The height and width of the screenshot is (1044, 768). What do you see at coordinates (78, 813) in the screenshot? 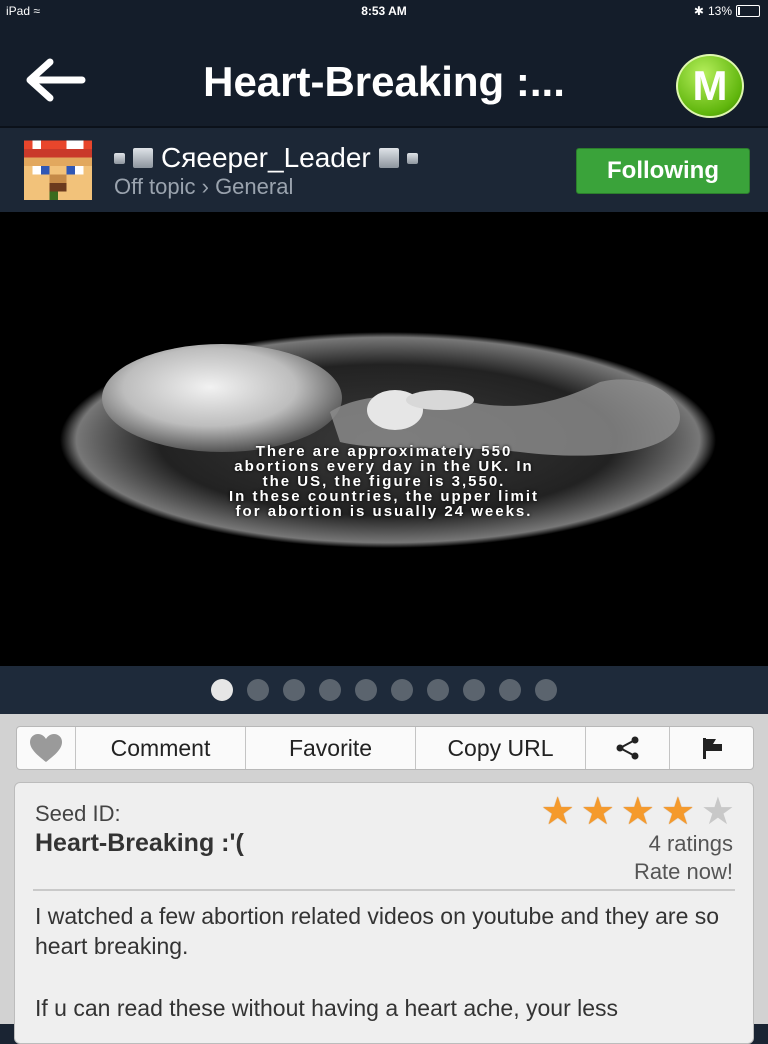
I see `seed-id-label: Seed ID:` at bounding box center [78, 813].